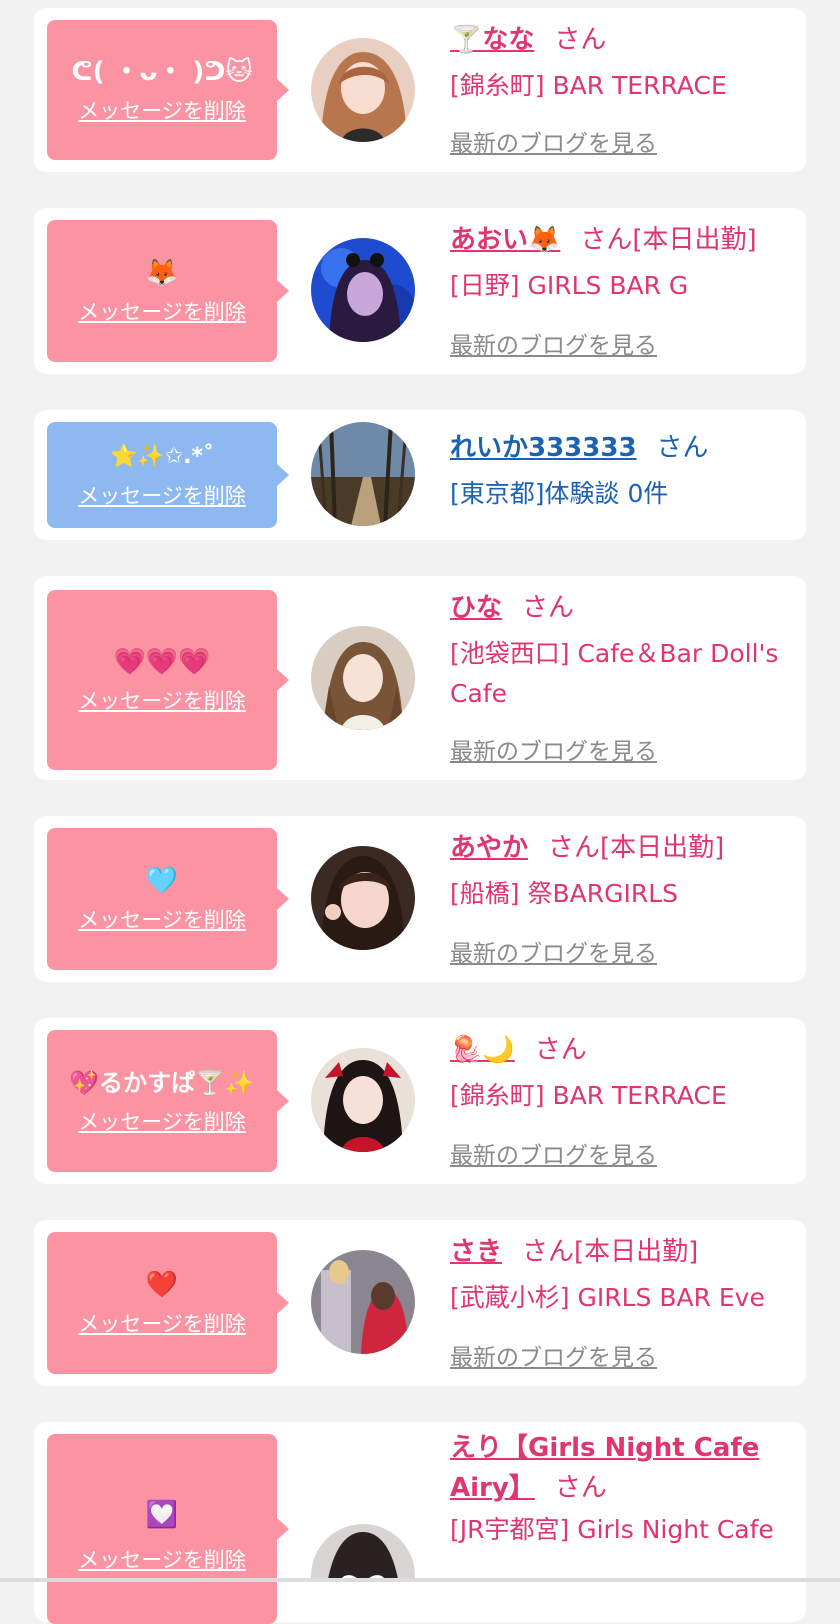 The width and height of the screenshot is (840, 1624). What do you see at coordinates (476, 608) in the screenshot?
I see `sender-name-link: ひな` at bounding box center [476, 608].